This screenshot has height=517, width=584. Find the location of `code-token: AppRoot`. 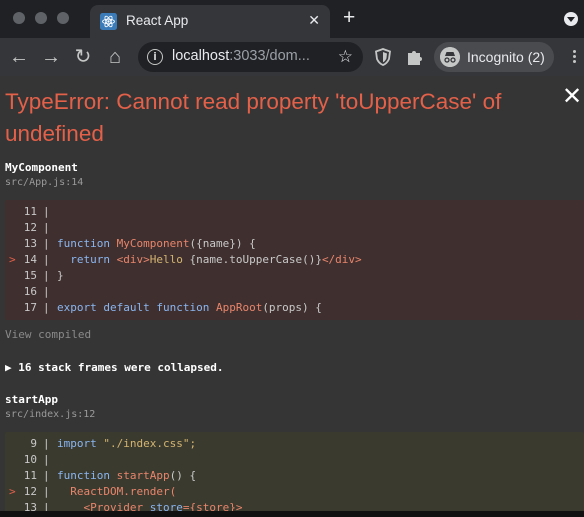

code-token: AppRoot is located at coordinates (239, 307).